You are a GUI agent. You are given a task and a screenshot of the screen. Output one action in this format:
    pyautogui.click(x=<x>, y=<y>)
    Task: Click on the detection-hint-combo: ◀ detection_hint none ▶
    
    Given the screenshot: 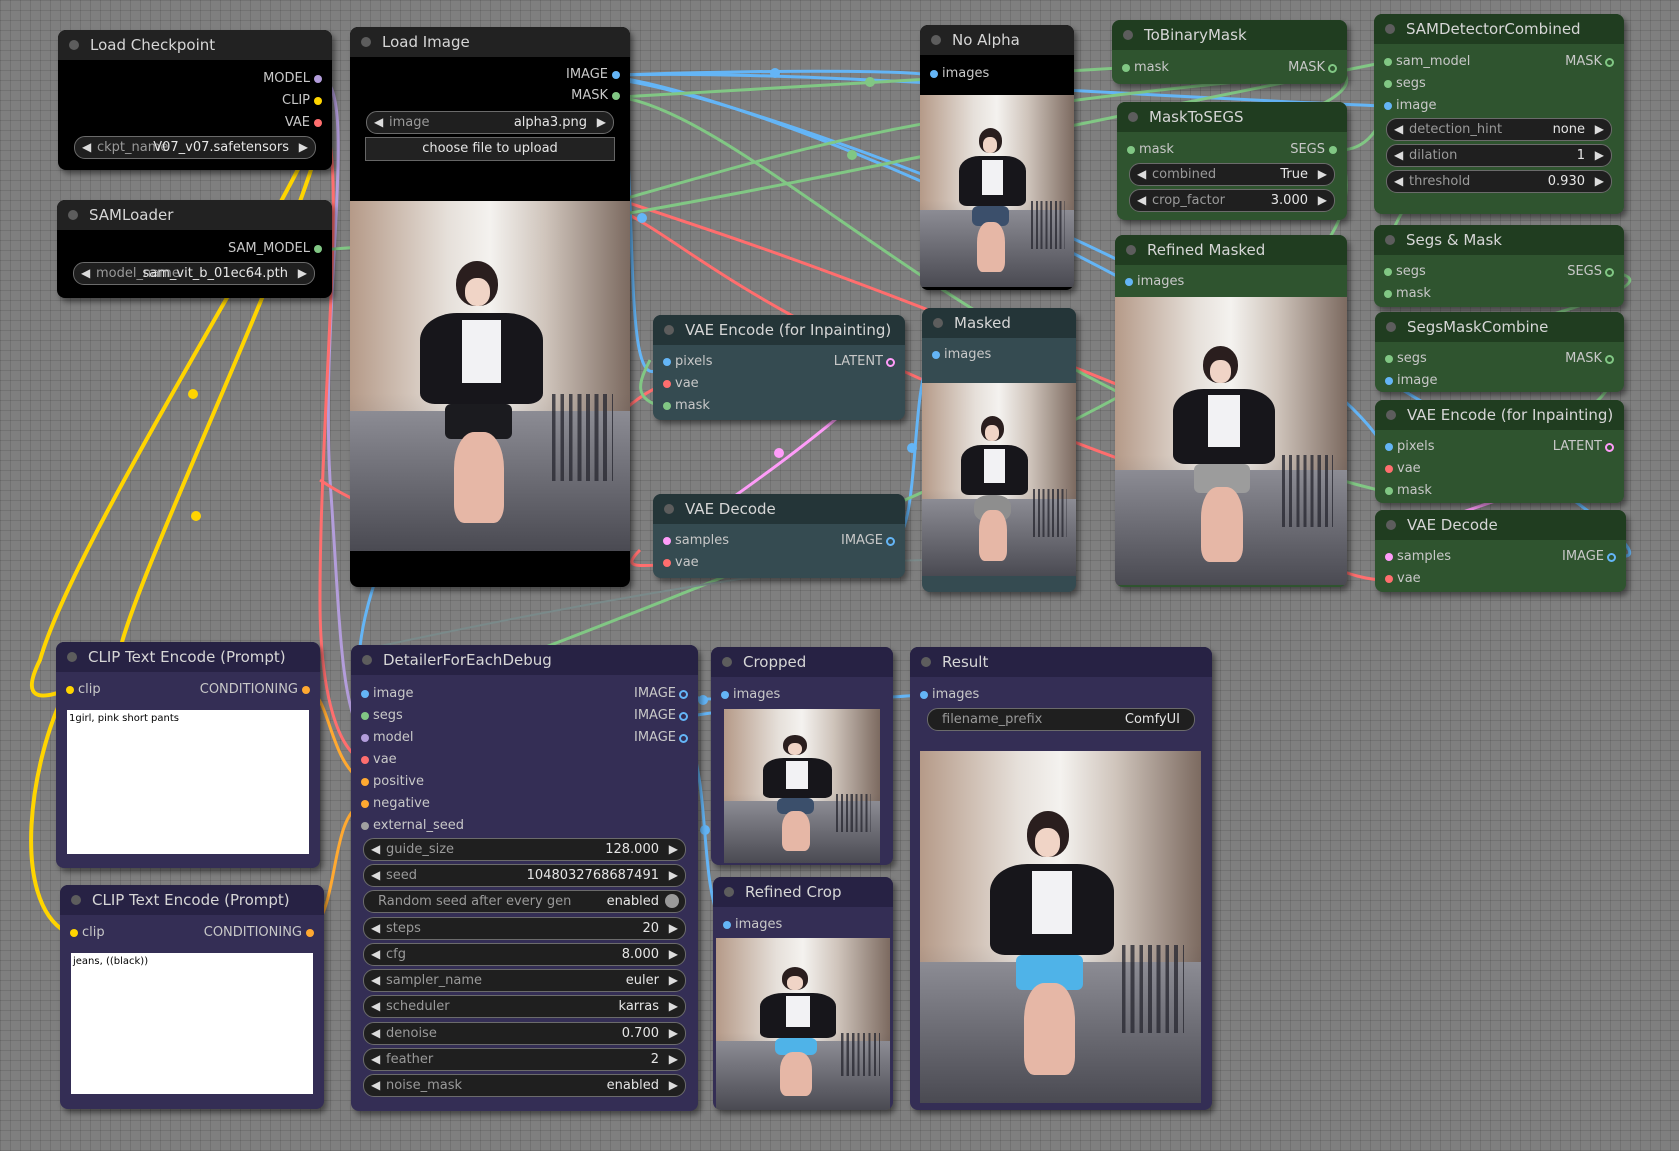 What is the action you would take?
    pyautogui.click(x=1499, y=129)
    